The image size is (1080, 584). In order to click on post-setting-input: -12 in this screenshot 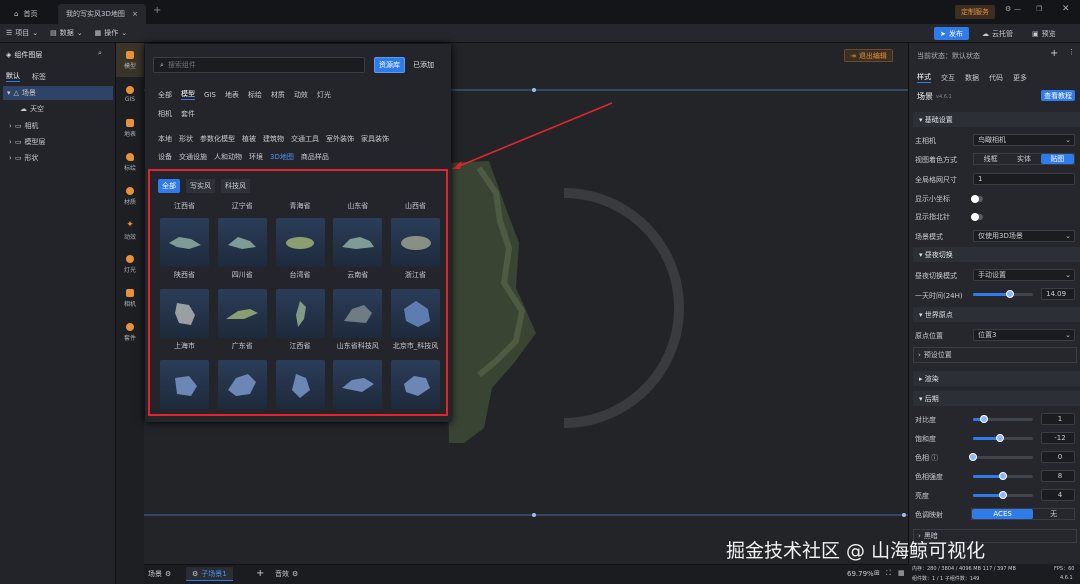, I will do `click(1058, 438)`.